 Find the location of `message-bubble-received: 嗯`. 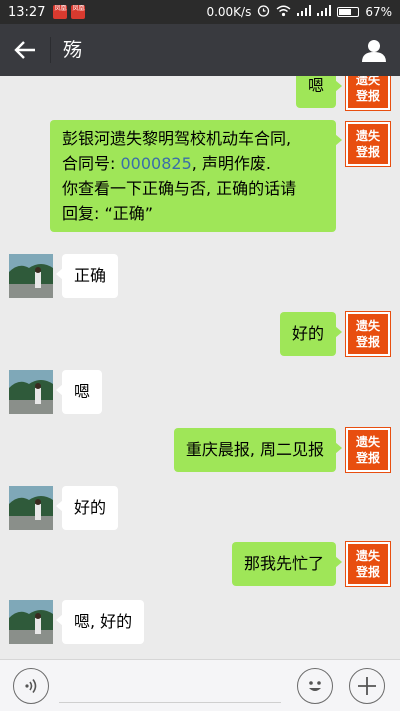

message-bubble-received: 嗯 is located at coordinates (79, 392).